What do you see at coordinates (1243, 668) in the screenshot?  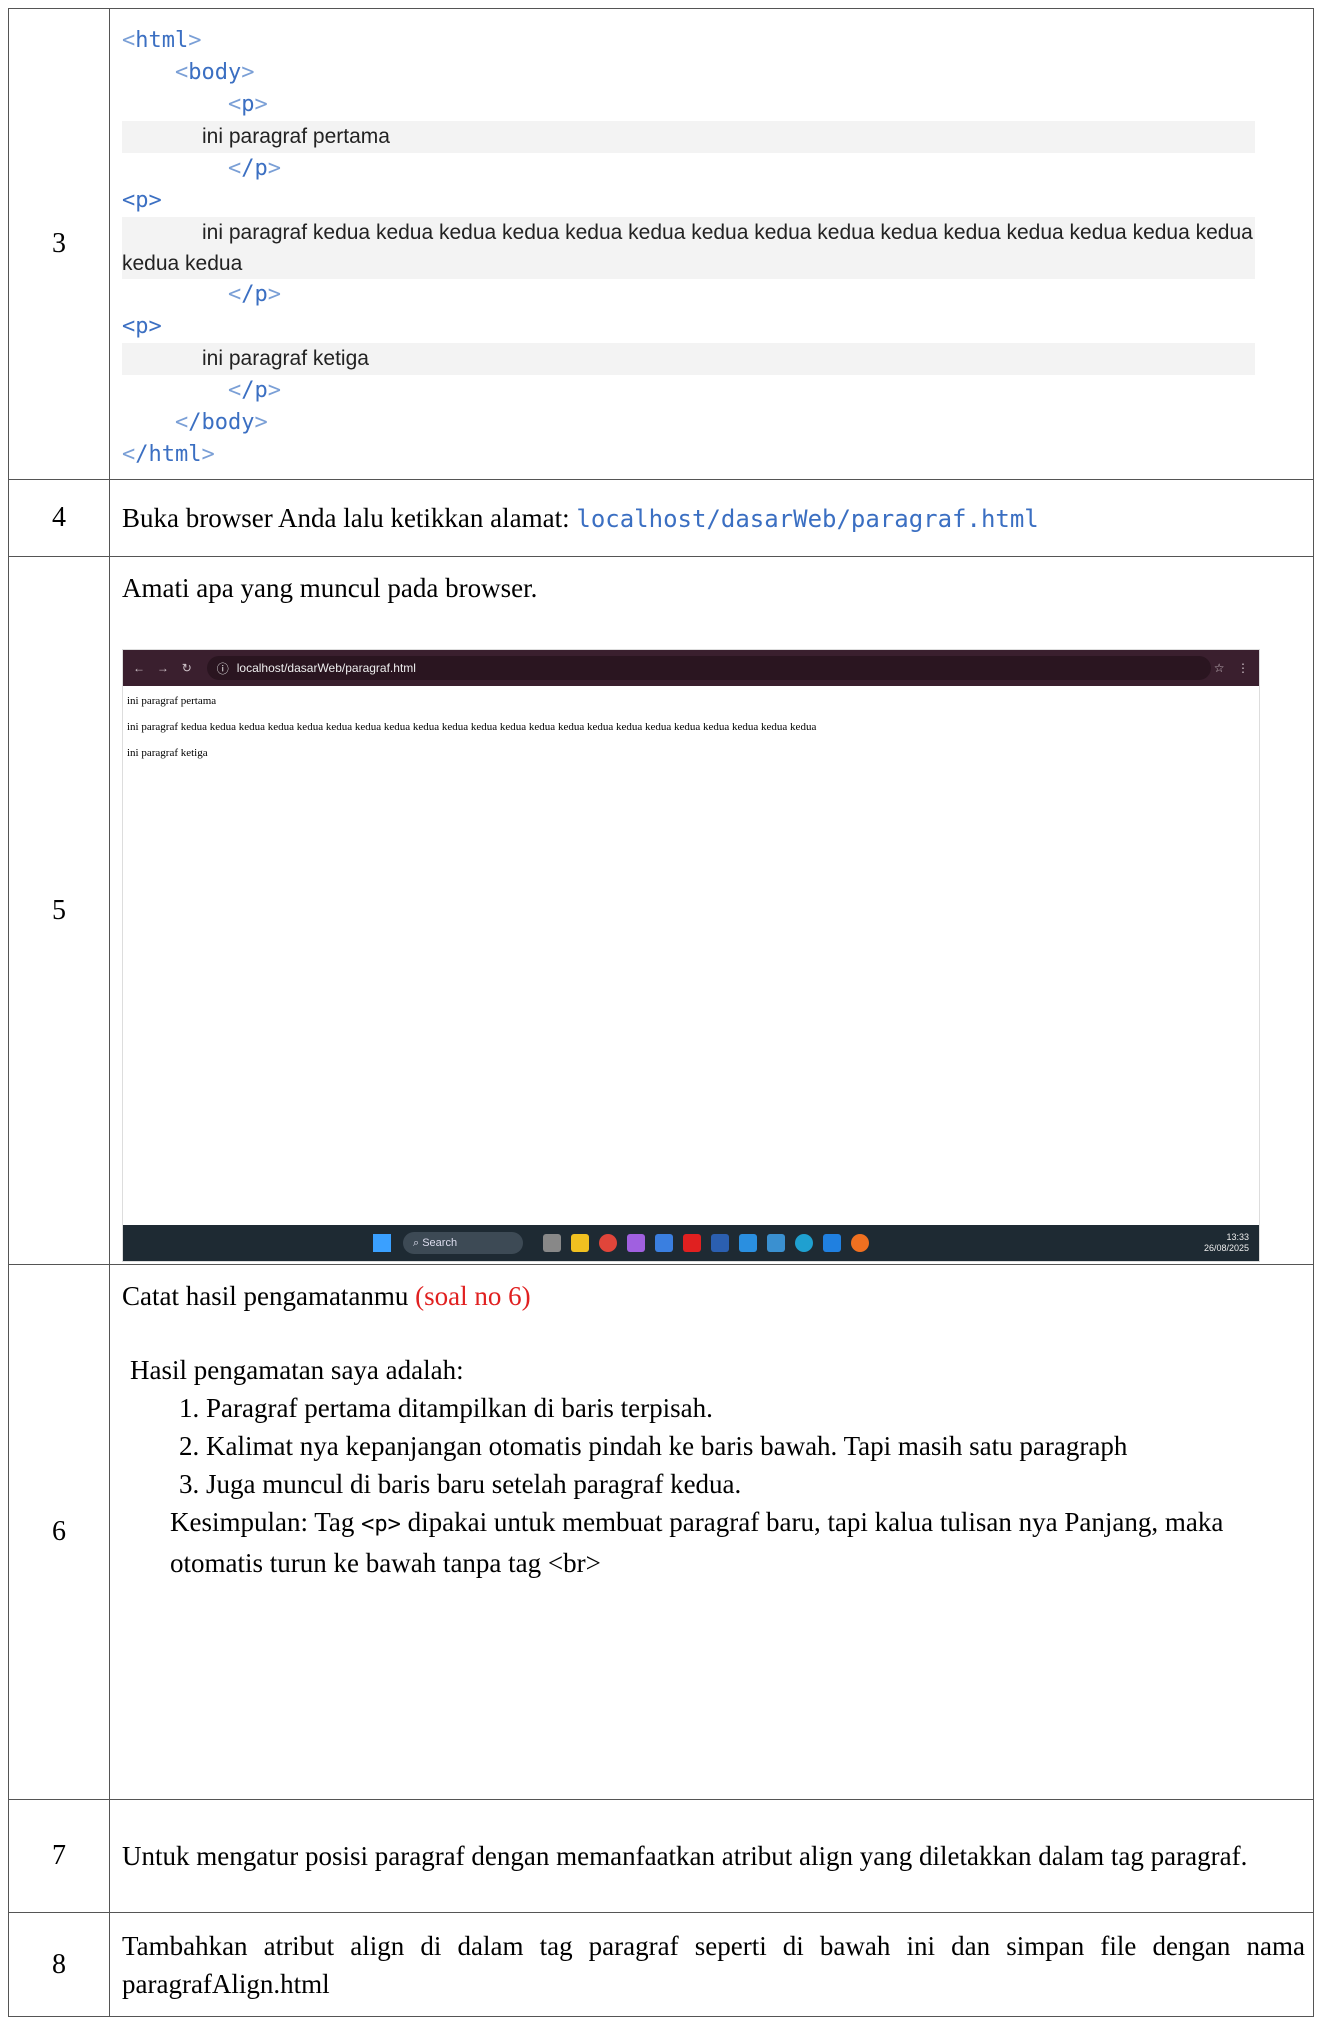 I see `menu-icon: ⋮` at bounding box center [1243, 668].